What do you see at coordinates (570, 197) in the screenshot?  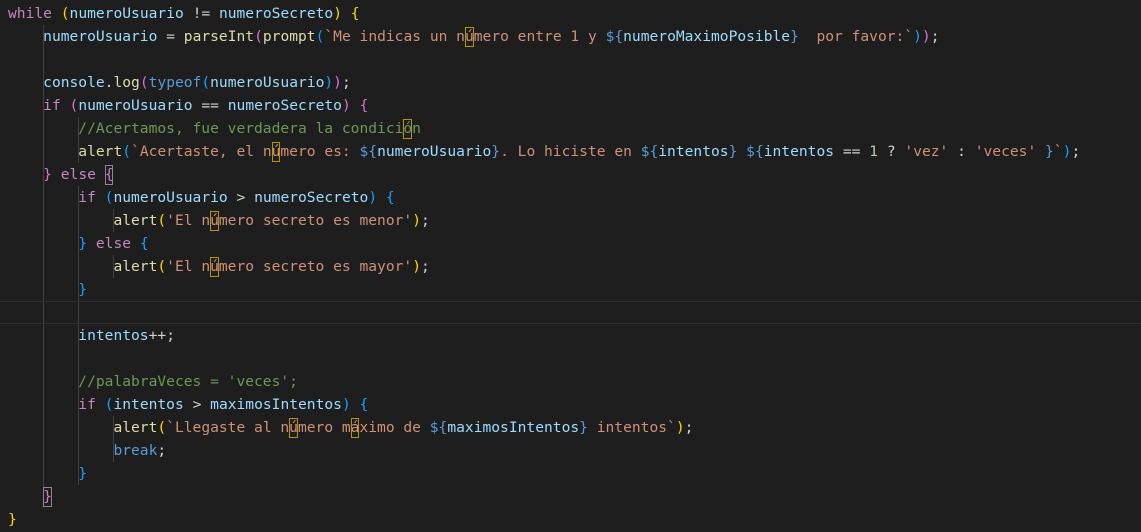 I see `code-line: if (numeroUsuario > numeroSecreto) {` at bounding box center [570, 197].